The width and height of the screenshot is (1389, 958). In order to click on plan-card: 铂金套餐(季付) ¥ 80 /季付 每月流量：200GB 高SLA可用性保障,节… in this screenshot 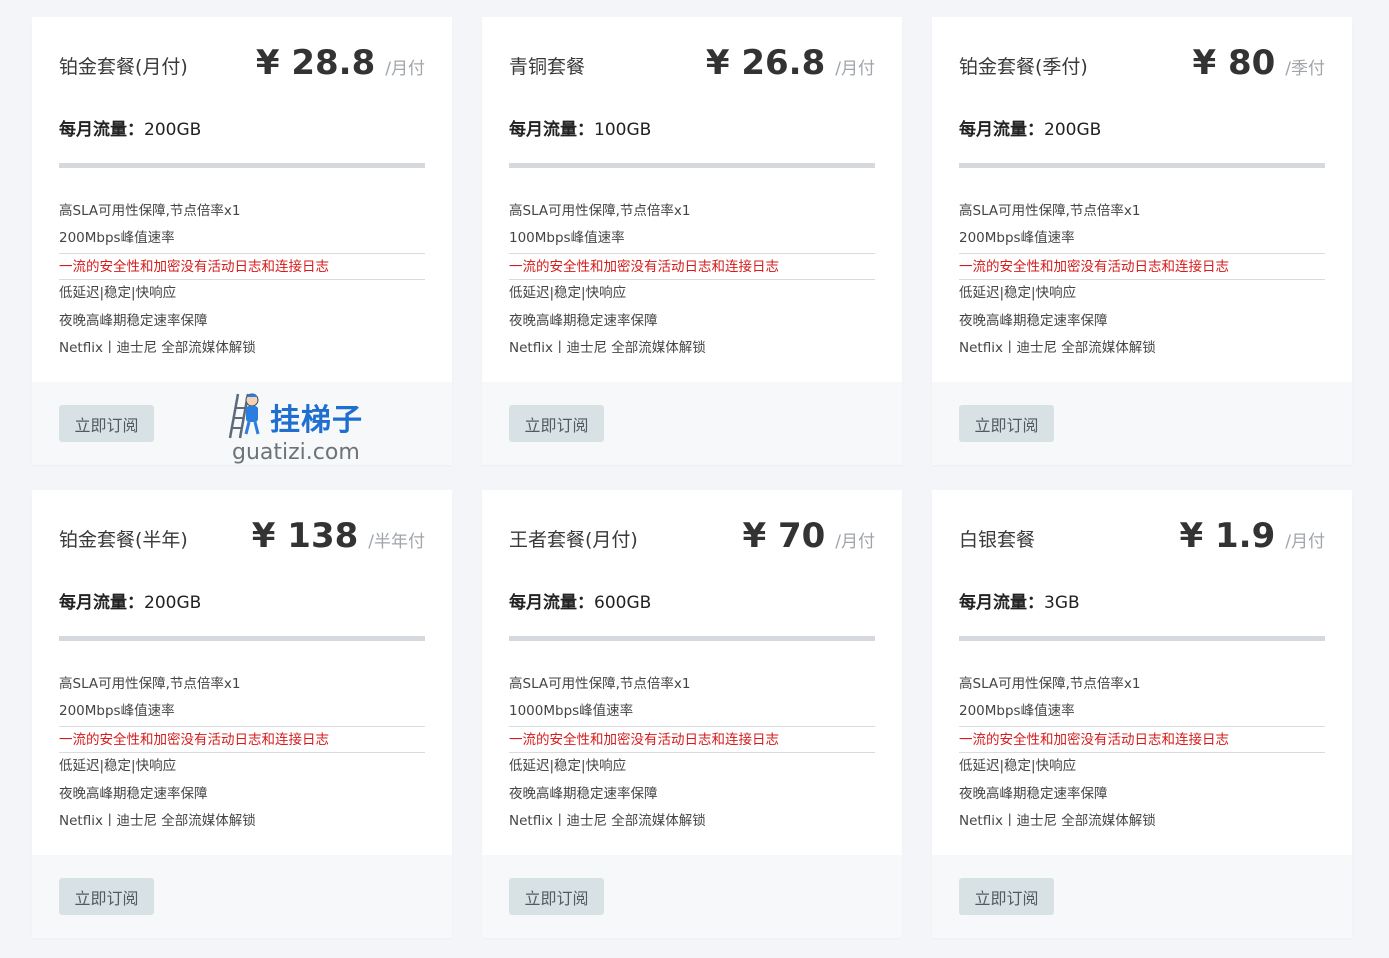, I will do `click(1142, 241)`.